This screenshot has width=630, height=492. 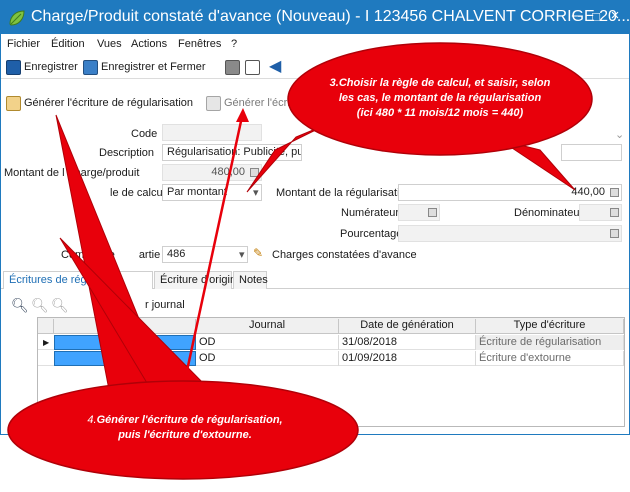 I want to click on table-row: OD 01/09/2018 Écriture d'extourne, so click(x=331, y=358).